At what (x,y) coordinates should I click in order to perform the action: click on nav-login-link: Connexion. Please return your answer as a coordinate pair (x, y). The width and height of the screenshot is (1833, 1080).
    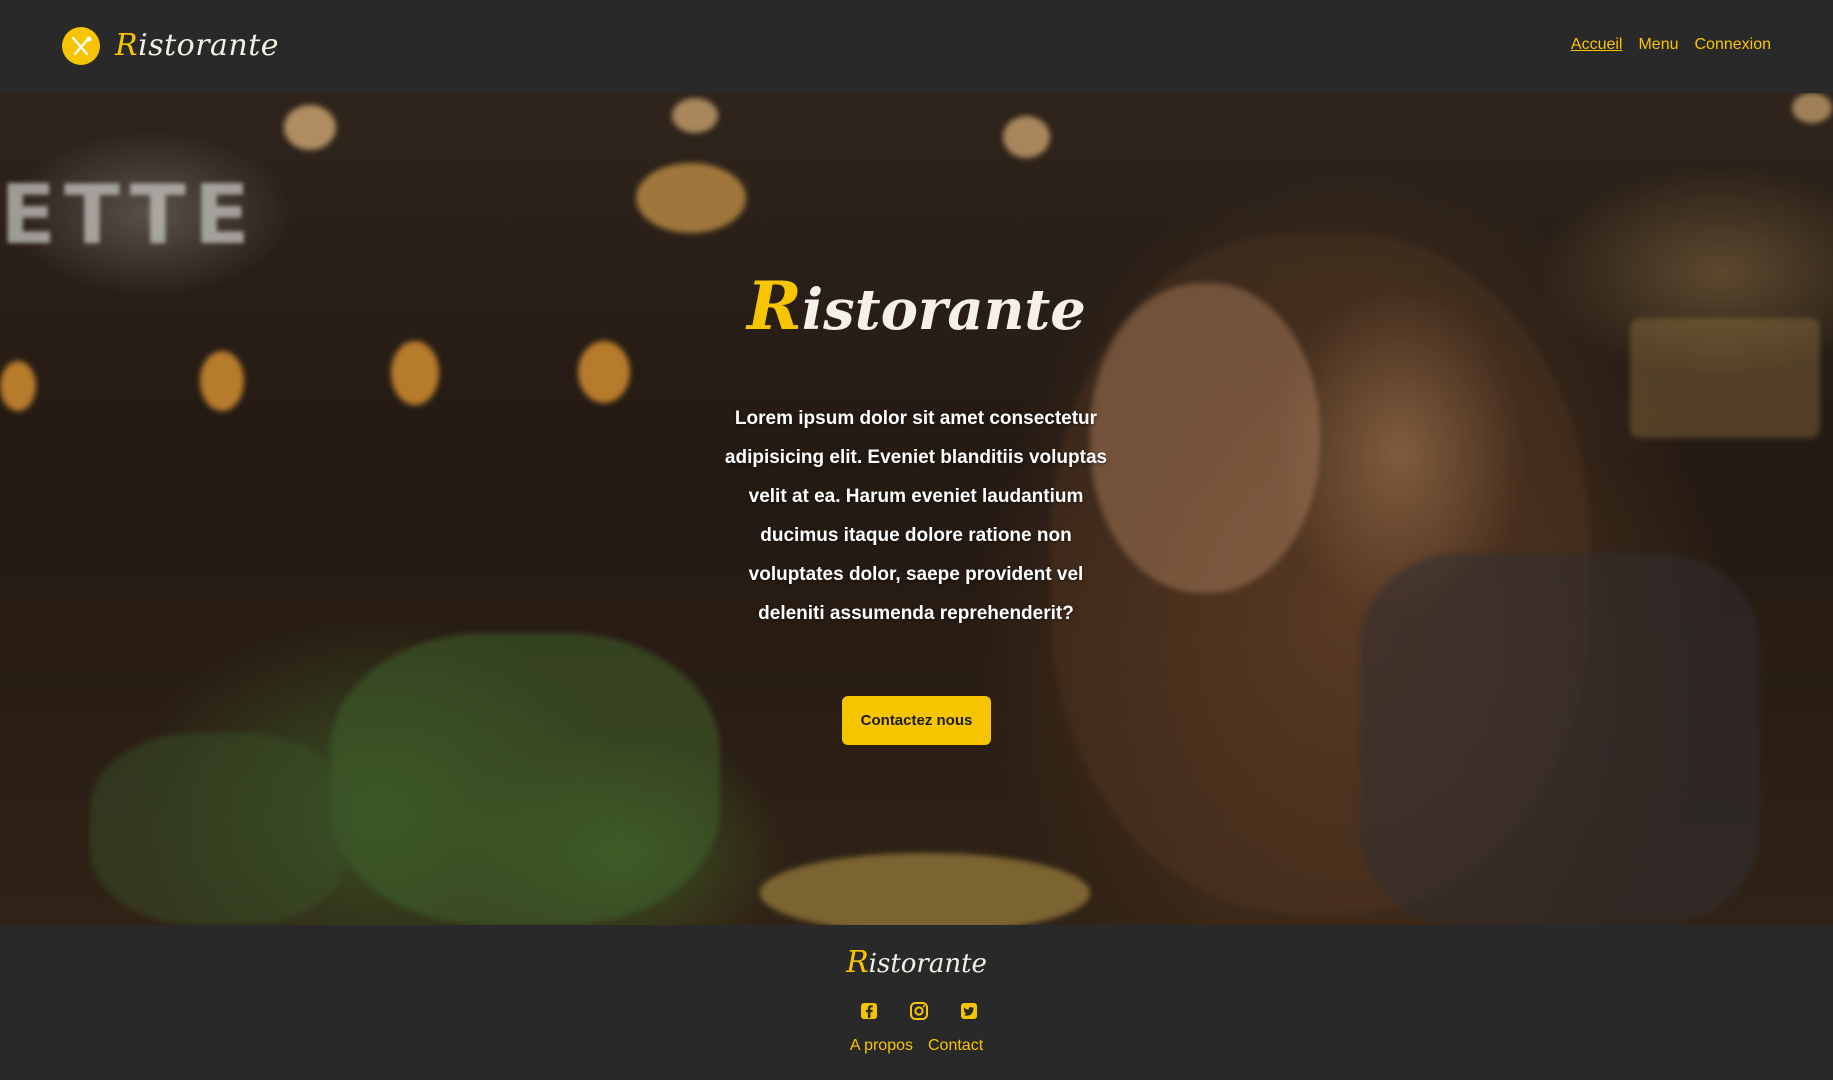
    Looking at the image, I should click on (1733, 45).